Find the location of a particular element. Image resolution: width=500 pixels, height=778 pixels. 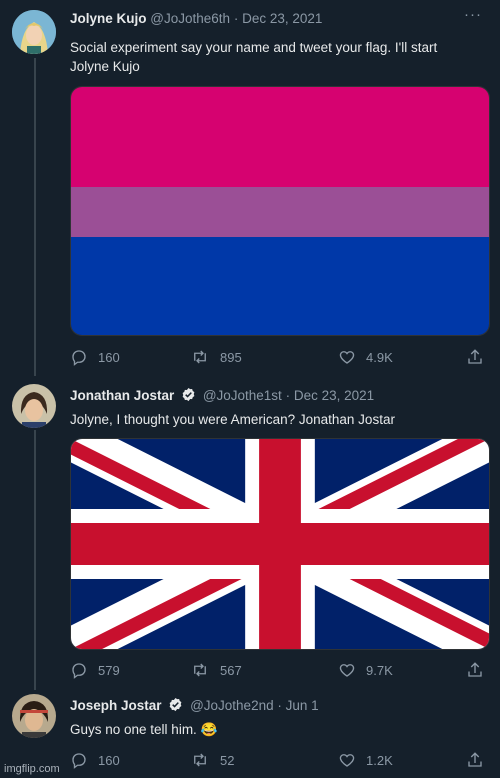

retweet-button: 895 is located at coordinates (216, 357).